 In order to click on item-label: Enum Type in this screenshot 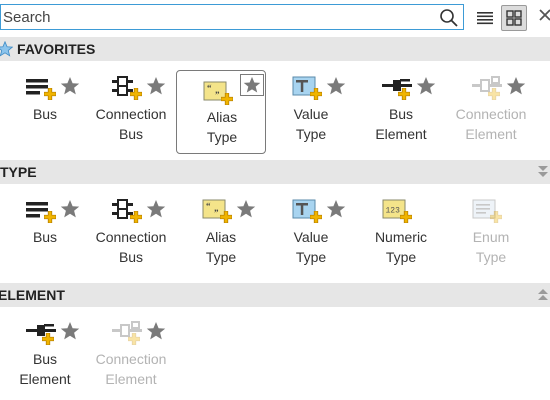, I will do `click(491, 247)`.